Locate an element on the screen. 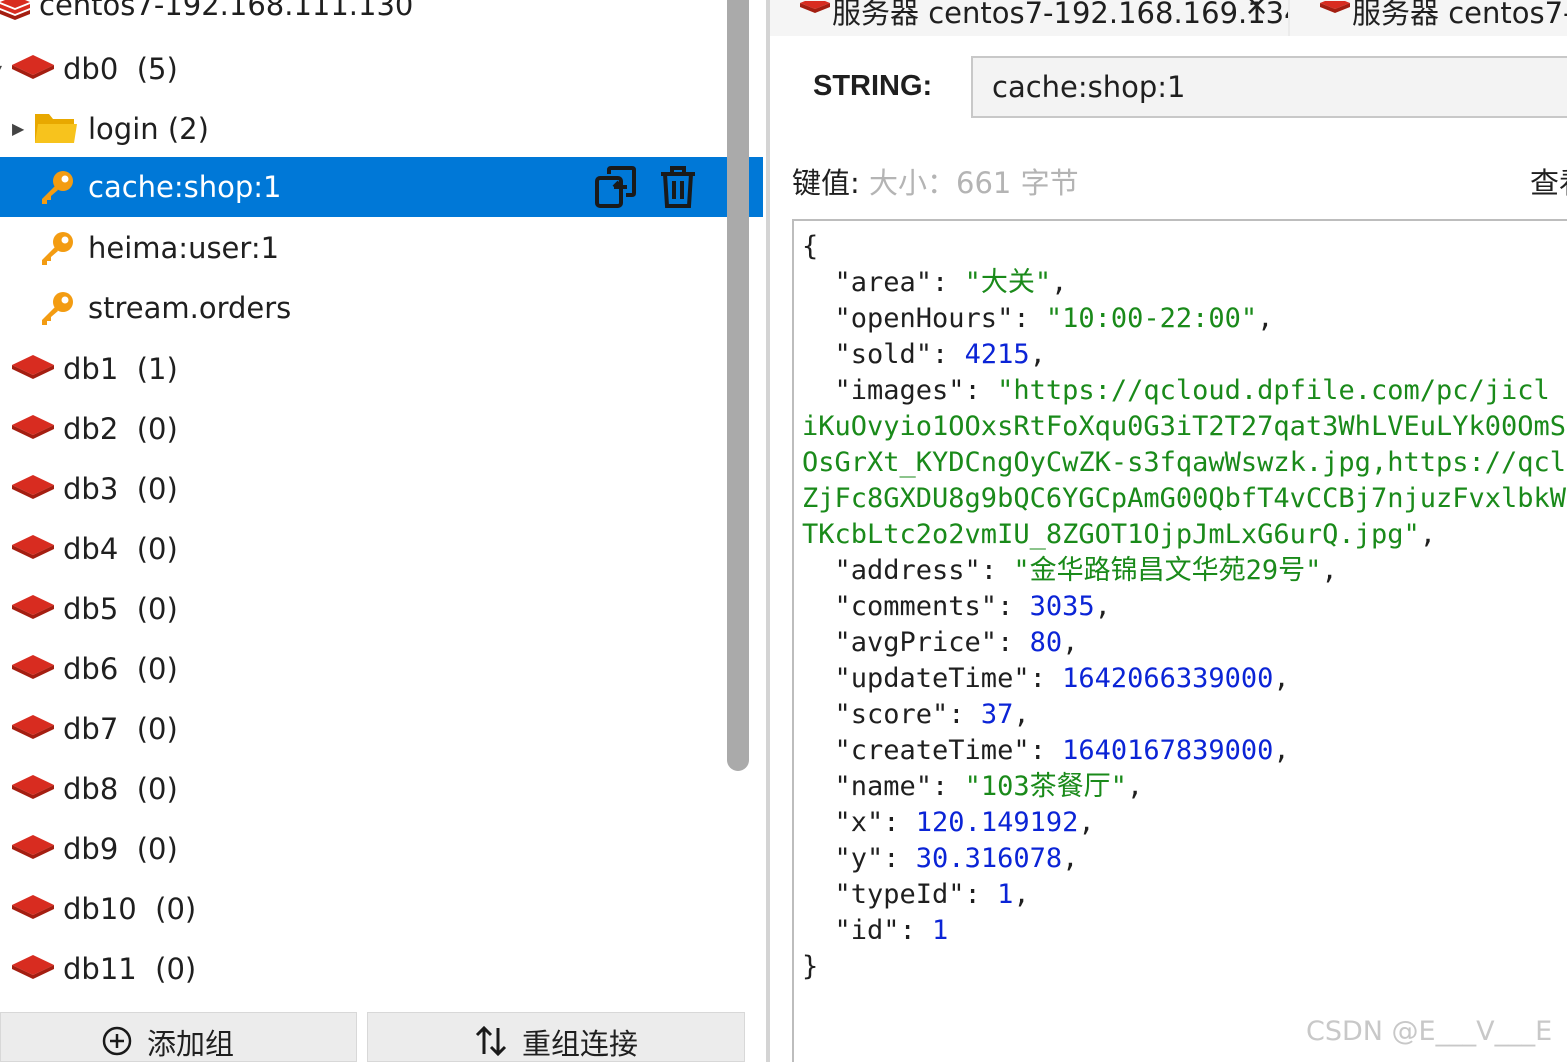  db-label: db7 (0) is located at coordinates (120, 729).